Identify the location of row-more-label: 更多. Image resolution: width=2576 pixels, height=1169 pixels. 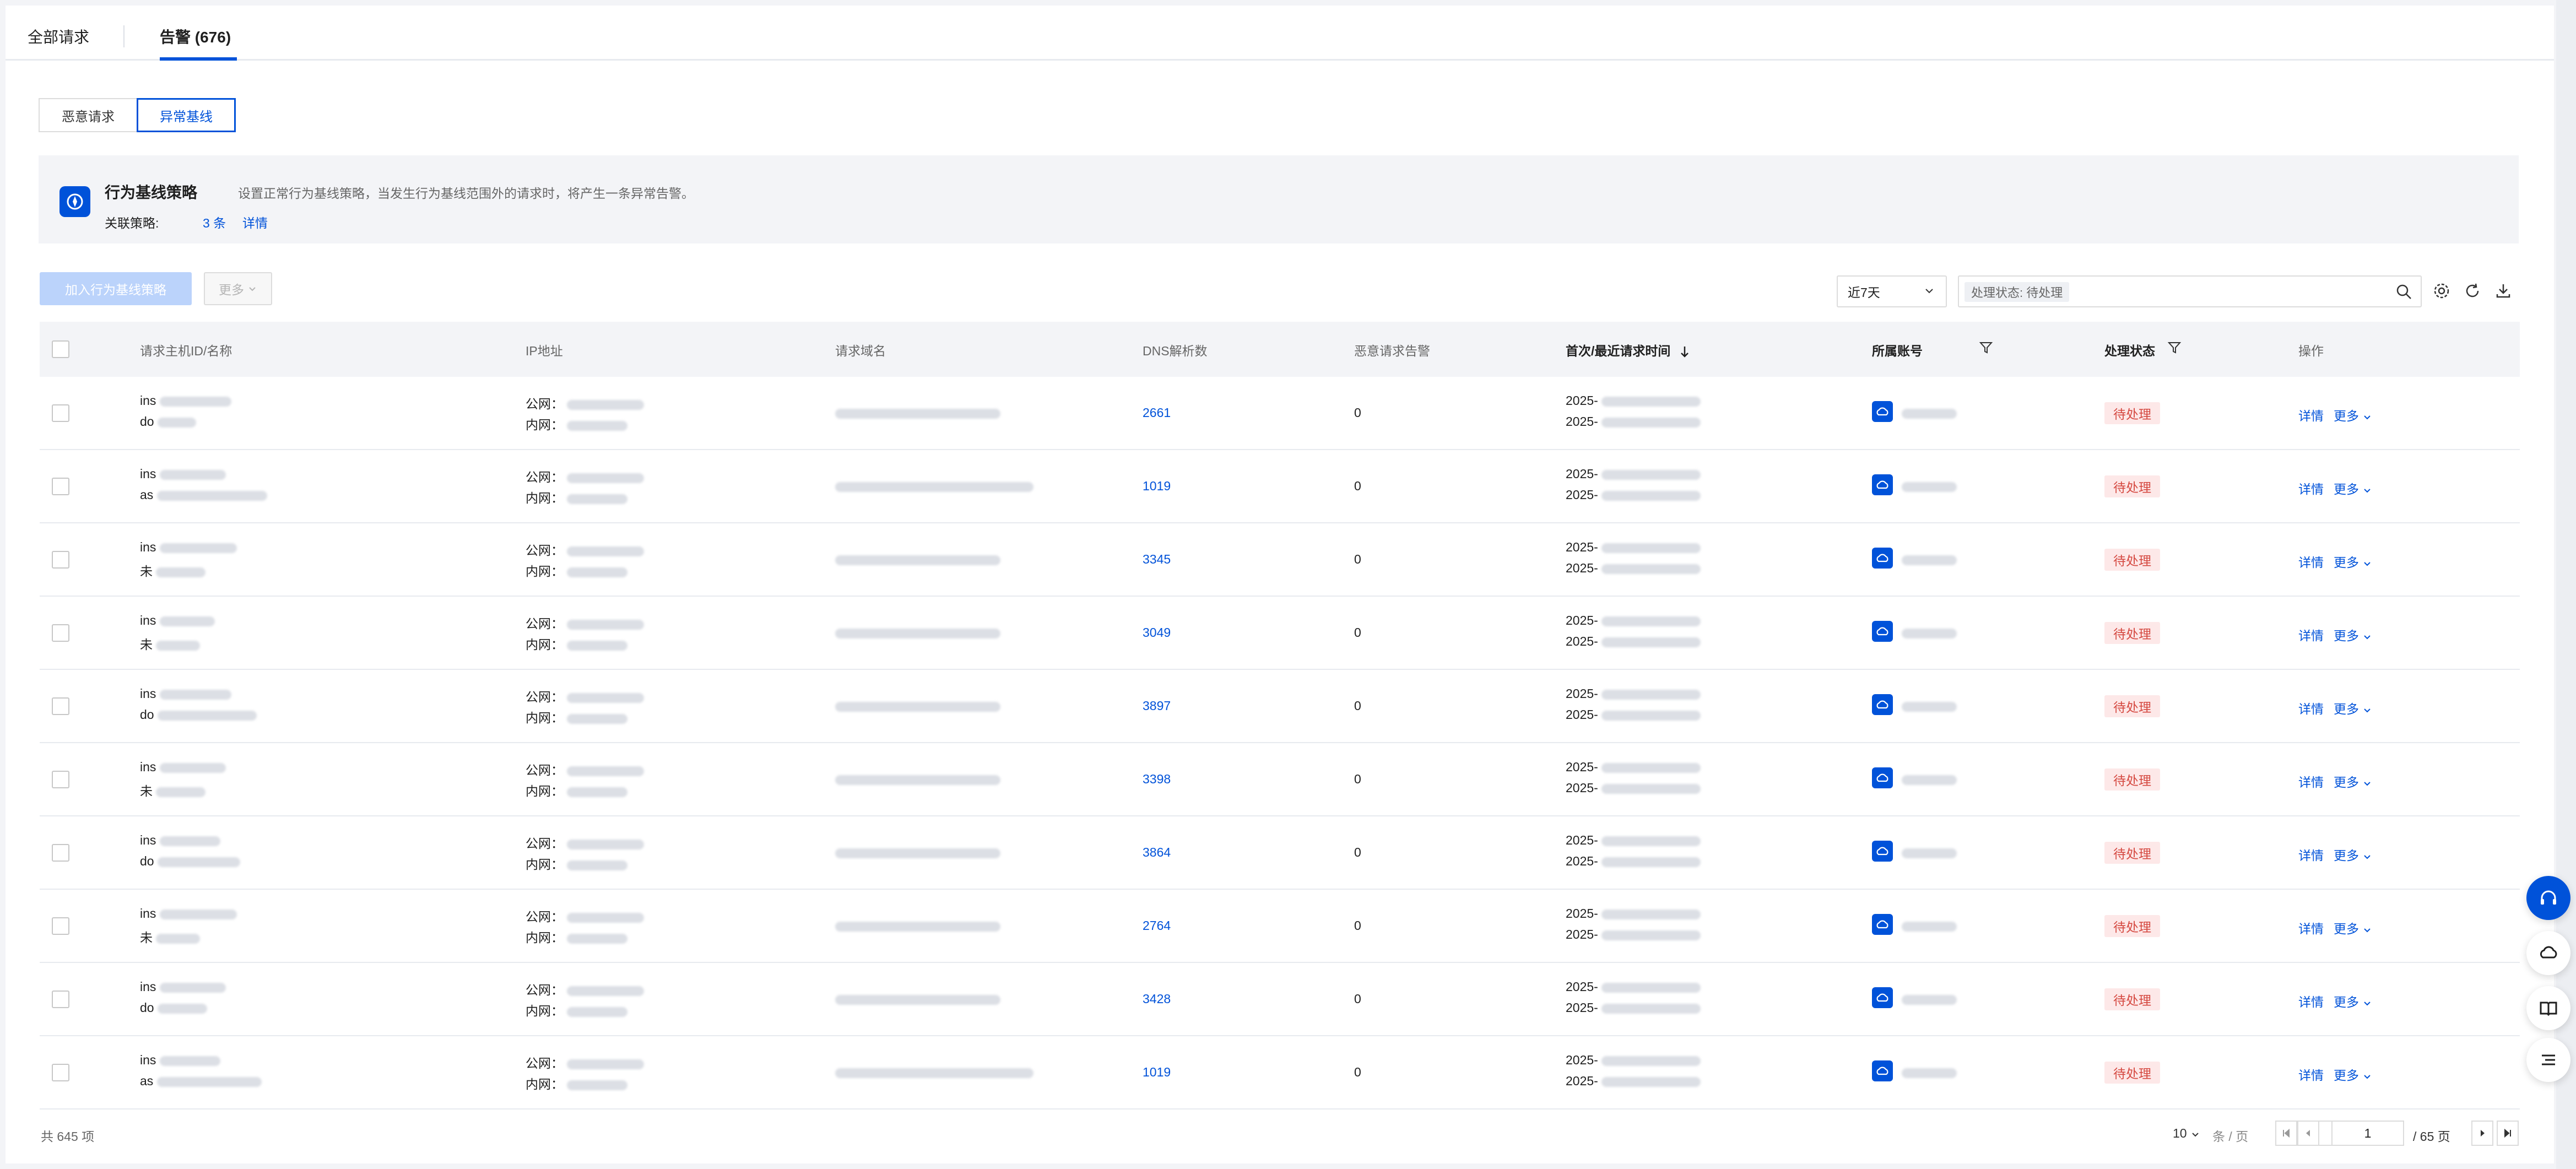
(2346, 636).